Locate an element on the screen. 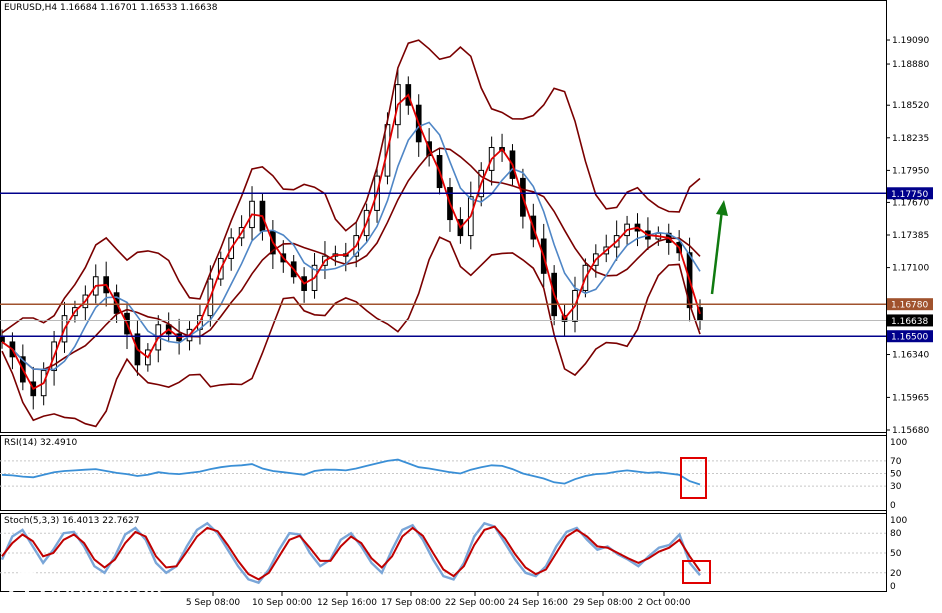 Image resolution: width=942 pixels, height=613 pixels. instaforex-logo: instaforex Instant Forex Trading is located at coordinates (101, 590).